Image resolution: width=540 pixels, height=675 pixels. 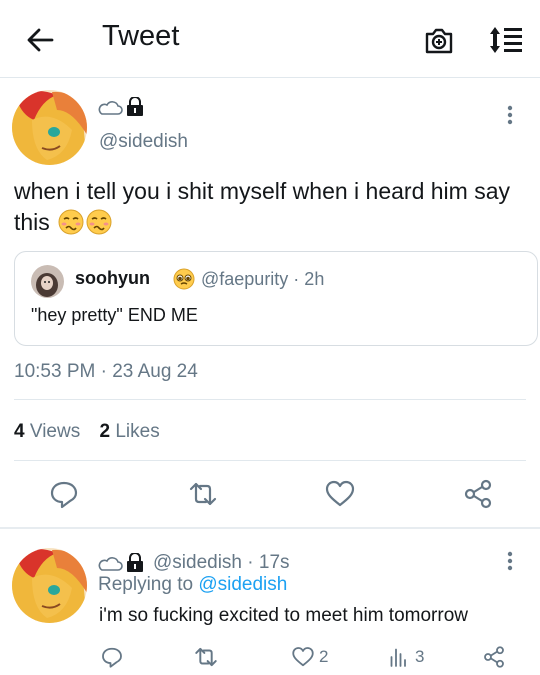 I want to click on reply-views-count: 3, so click(x=420, y=656).